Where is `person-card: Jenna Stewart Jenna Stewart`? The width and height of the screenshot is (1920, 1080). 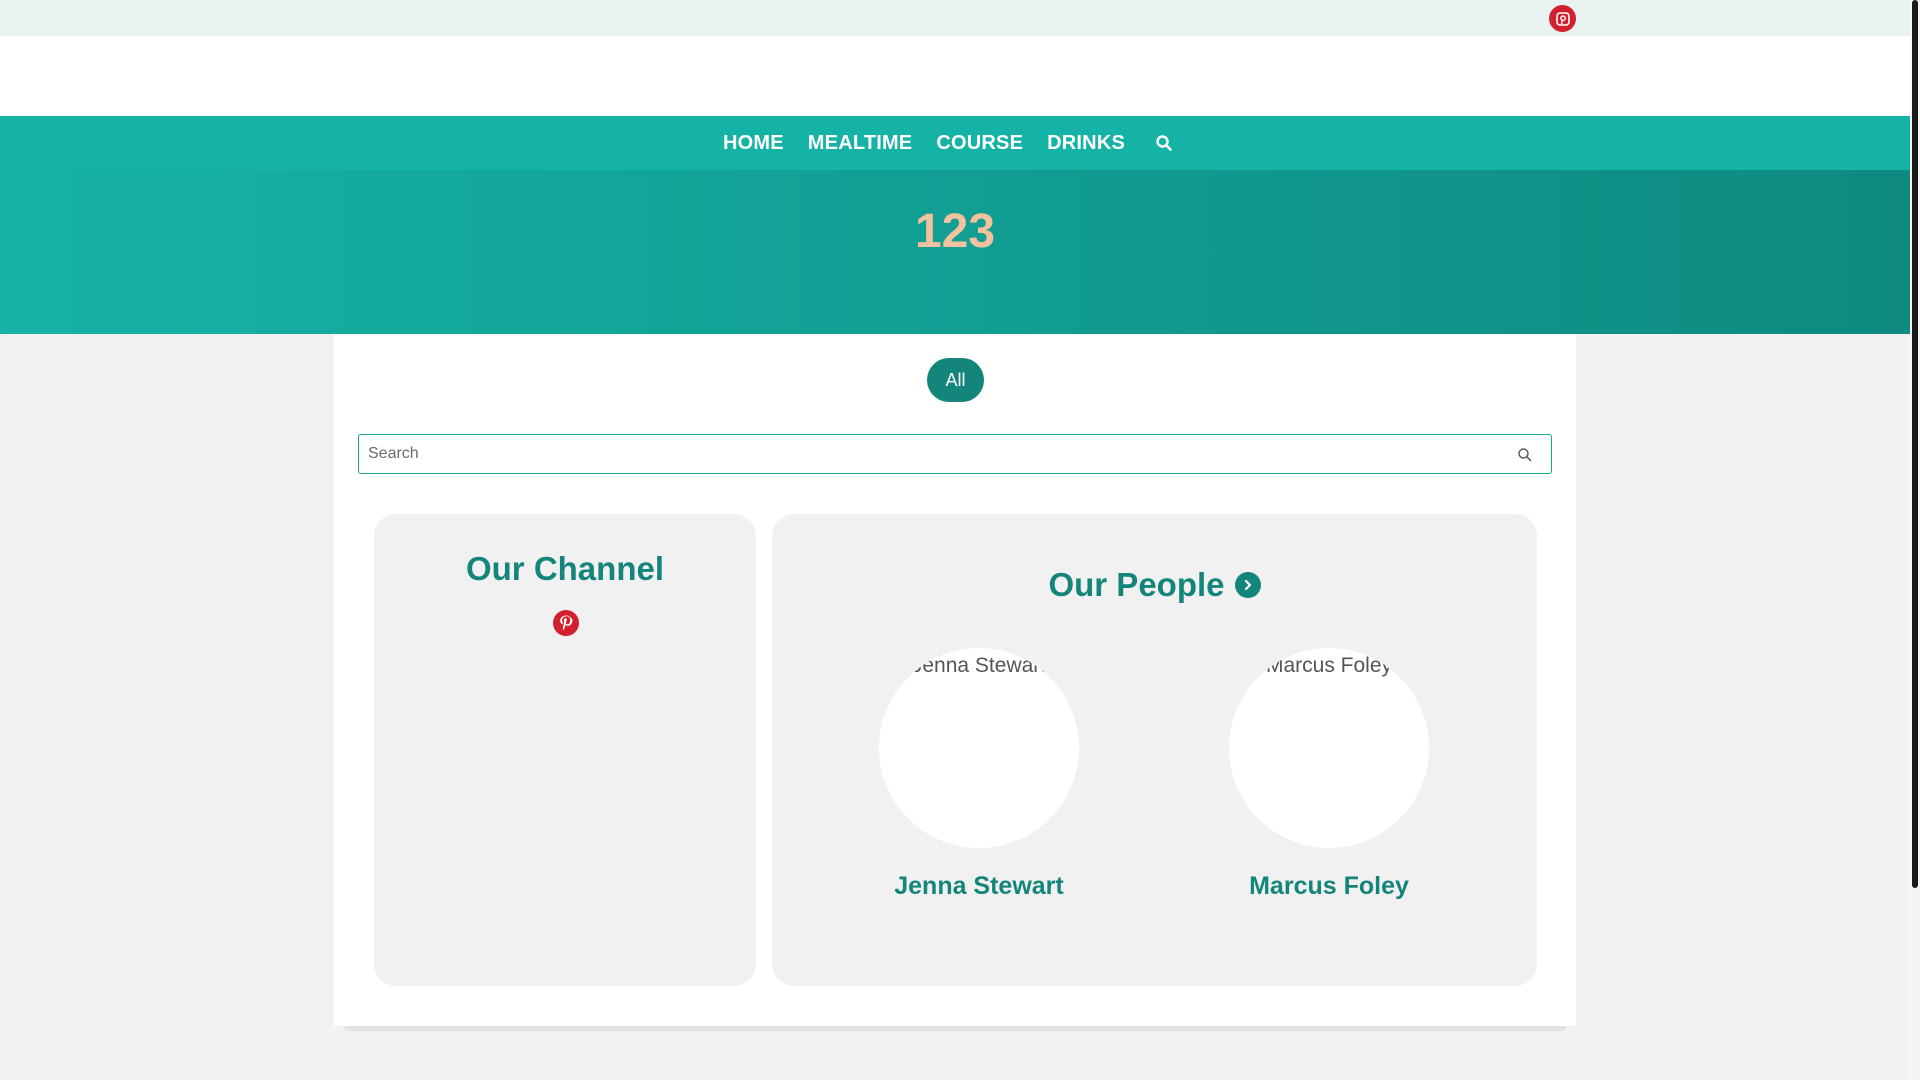 person-card: Jenna Stewart Jenna Stewart is located at coordinates (979, 774).